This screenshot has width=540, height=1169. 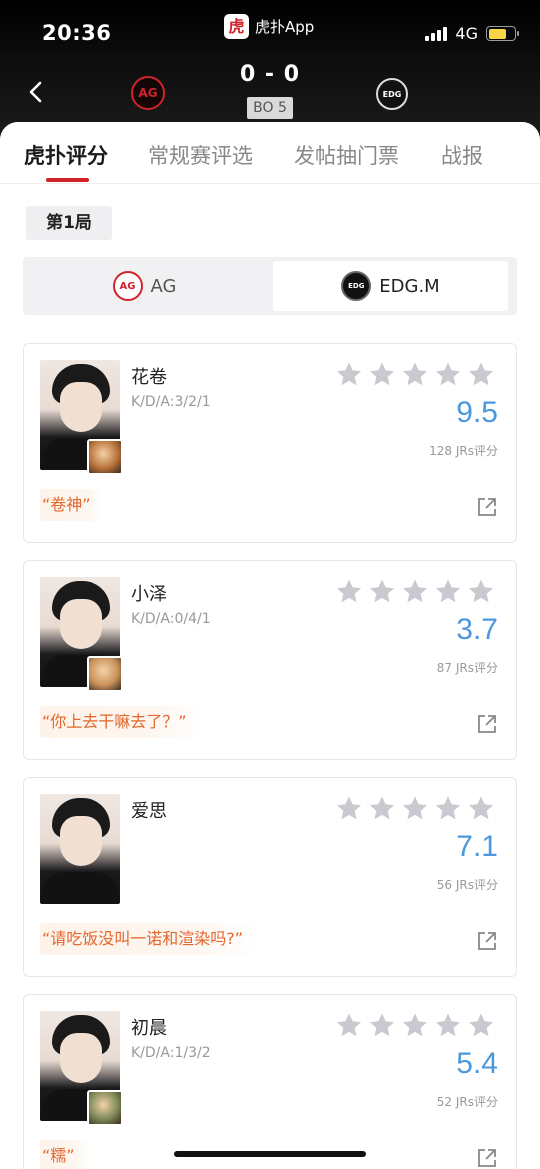 I want to click on tab-match-report: 战报, so click(x=462, y=155).